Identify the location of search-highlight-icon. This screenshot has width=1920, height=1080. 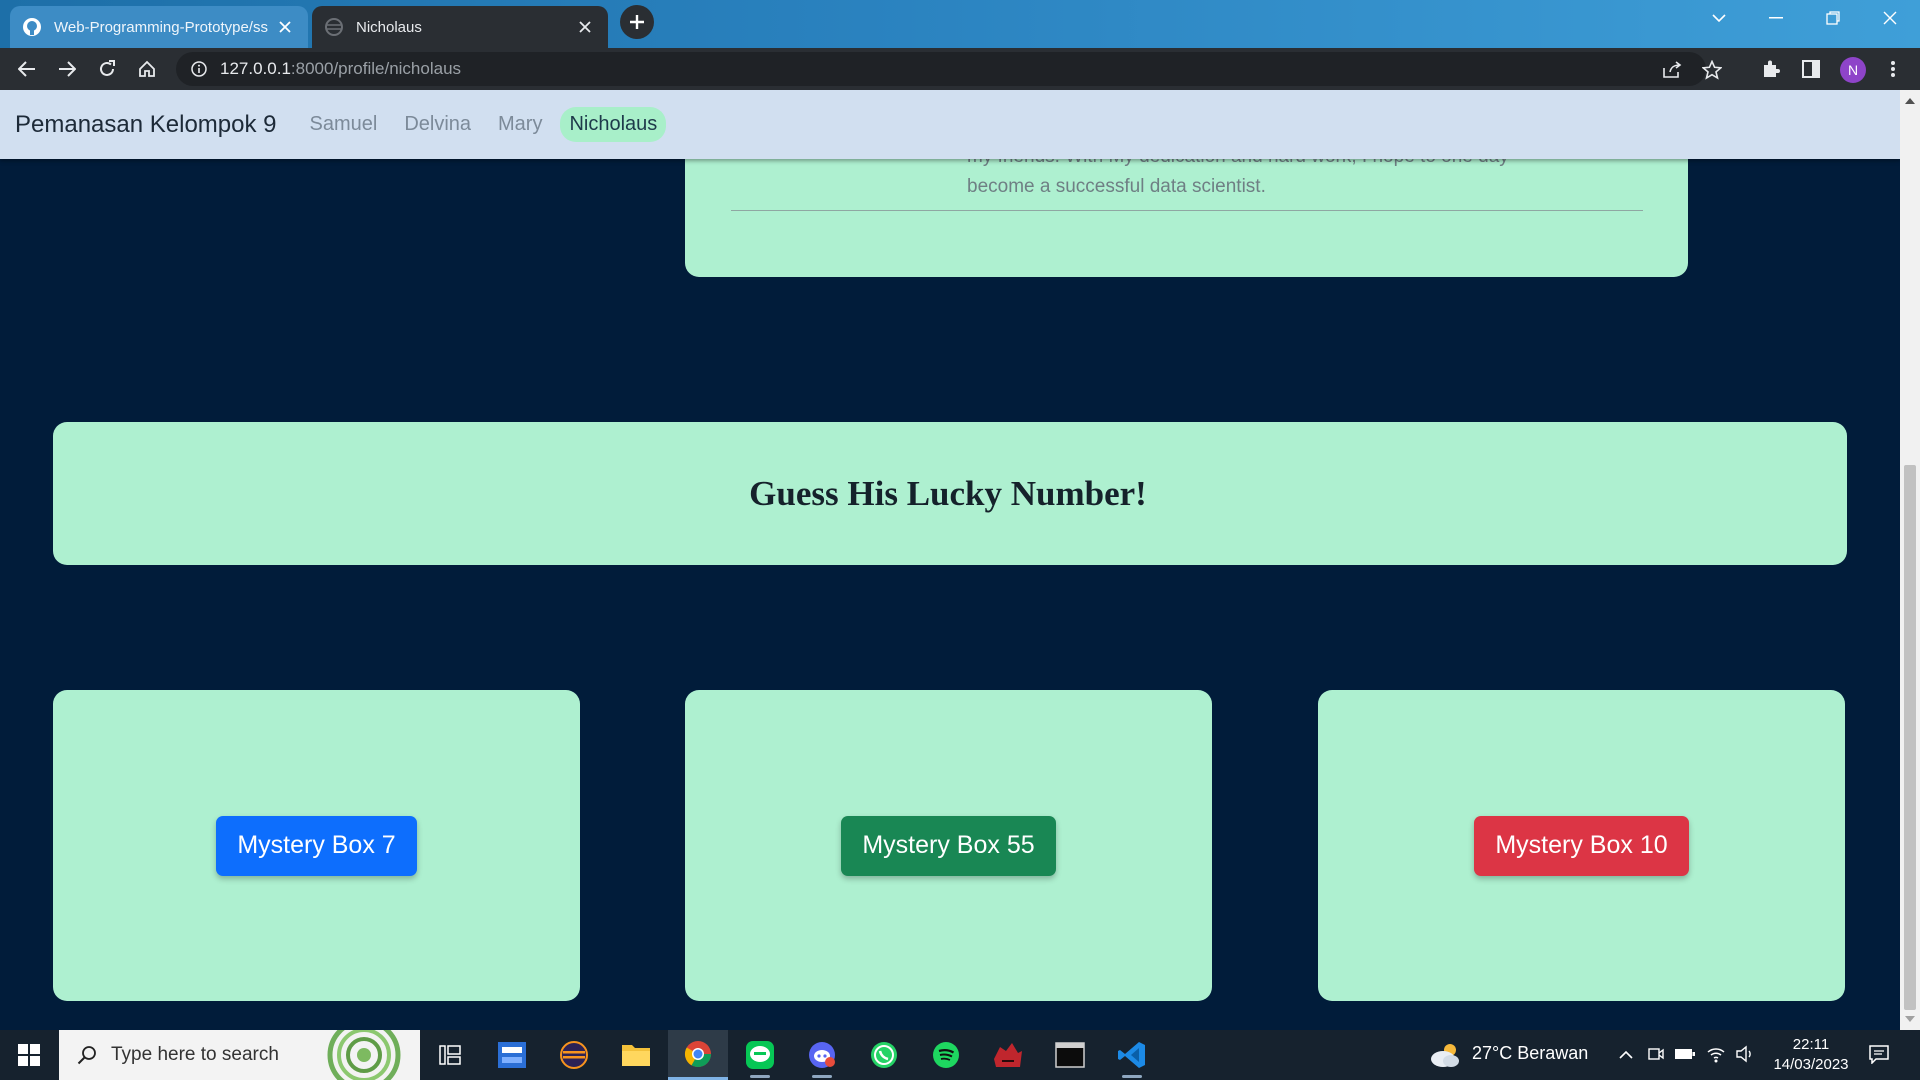
(364, 1055).